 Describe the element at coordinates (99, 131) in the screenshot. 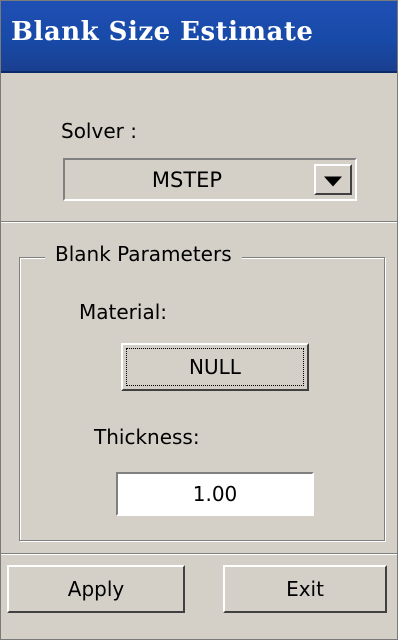

I see `solver-label: Solver :` at that location.